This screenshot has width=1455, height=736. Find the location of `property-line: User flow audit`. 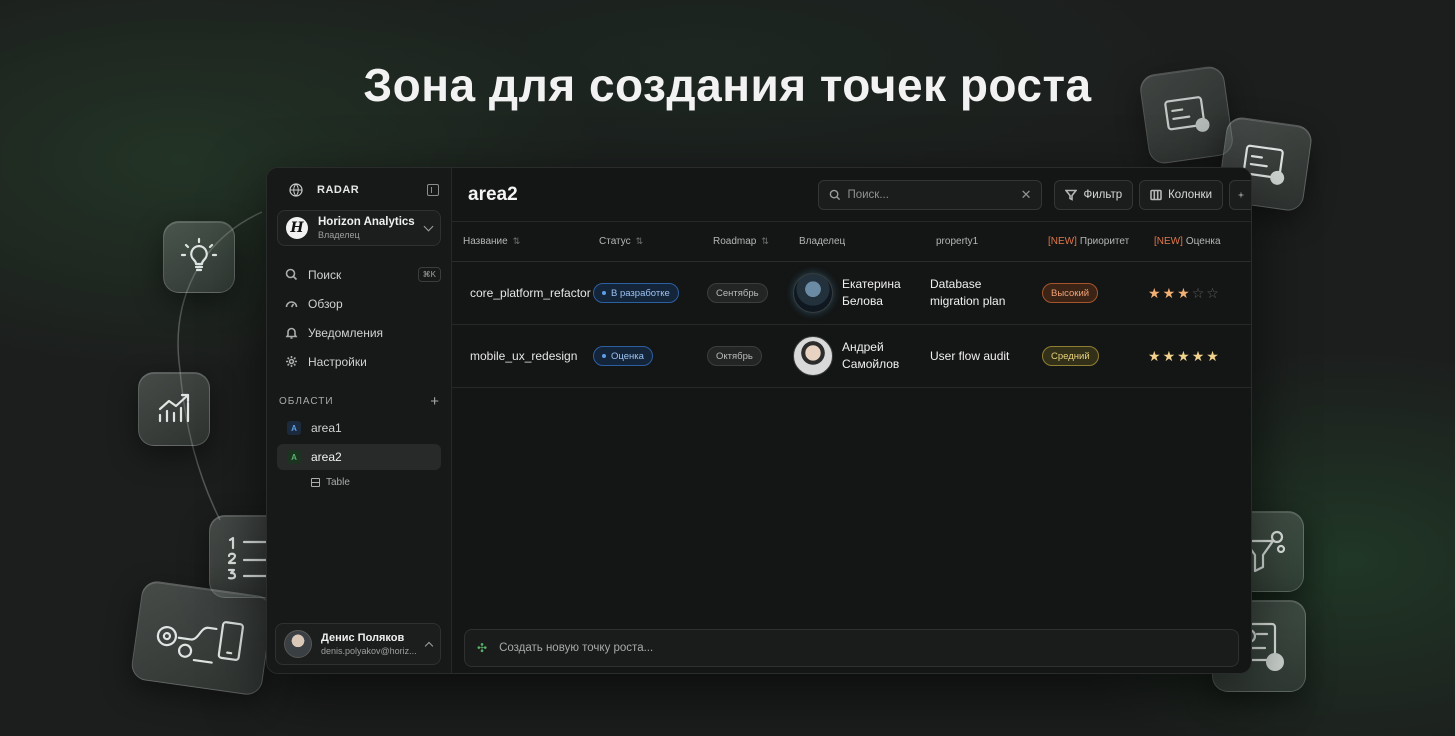

property-line: User flow audit is located at coordinates (970, 355).